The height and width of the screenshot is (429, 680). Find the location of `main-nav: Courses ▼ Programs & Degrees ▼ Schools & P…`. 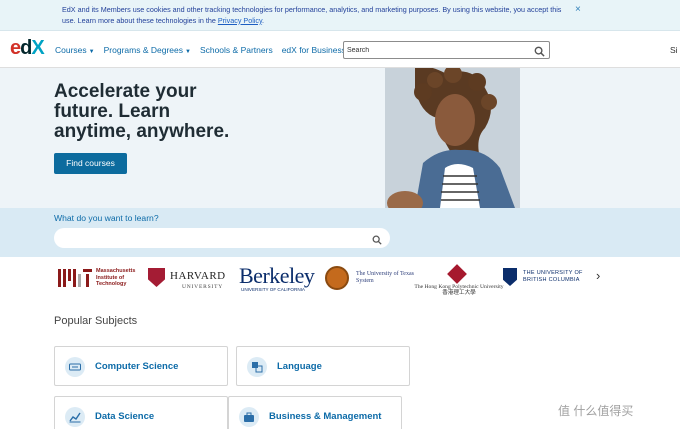

main-nav: Courses ▼ Programs & Degrees ▼ Schools & P… is located at coordinates (205, 50).